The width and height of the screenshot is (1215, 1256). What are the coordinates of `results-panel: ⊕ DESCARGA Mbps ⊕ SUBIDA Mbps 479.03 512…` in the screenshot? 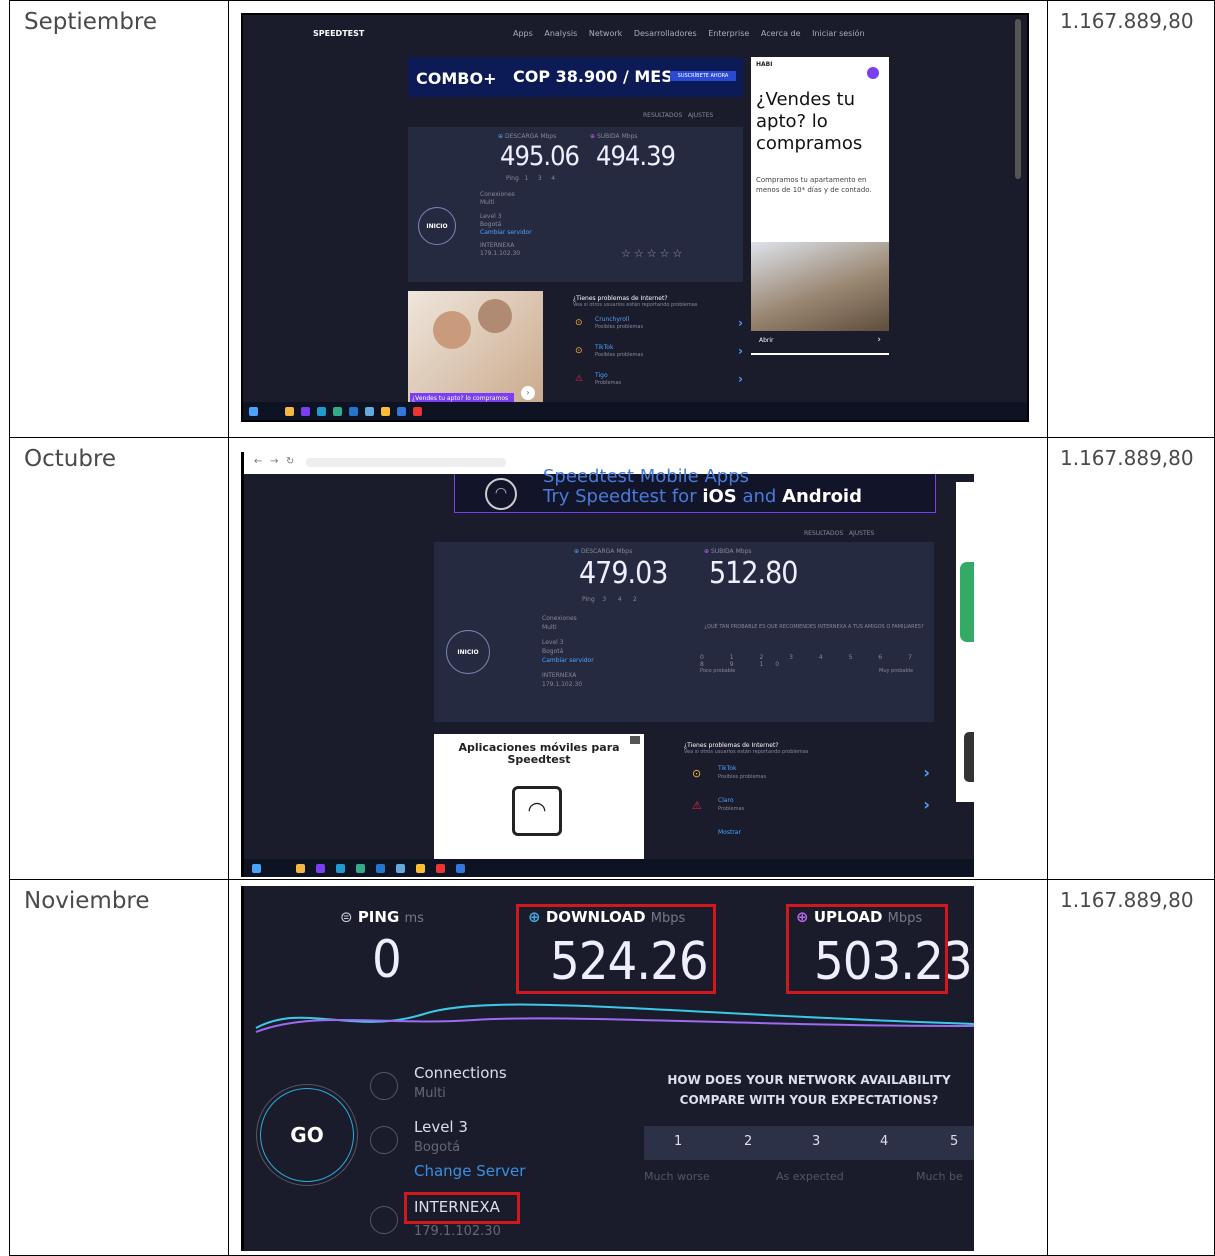 It's located at (684, 632).